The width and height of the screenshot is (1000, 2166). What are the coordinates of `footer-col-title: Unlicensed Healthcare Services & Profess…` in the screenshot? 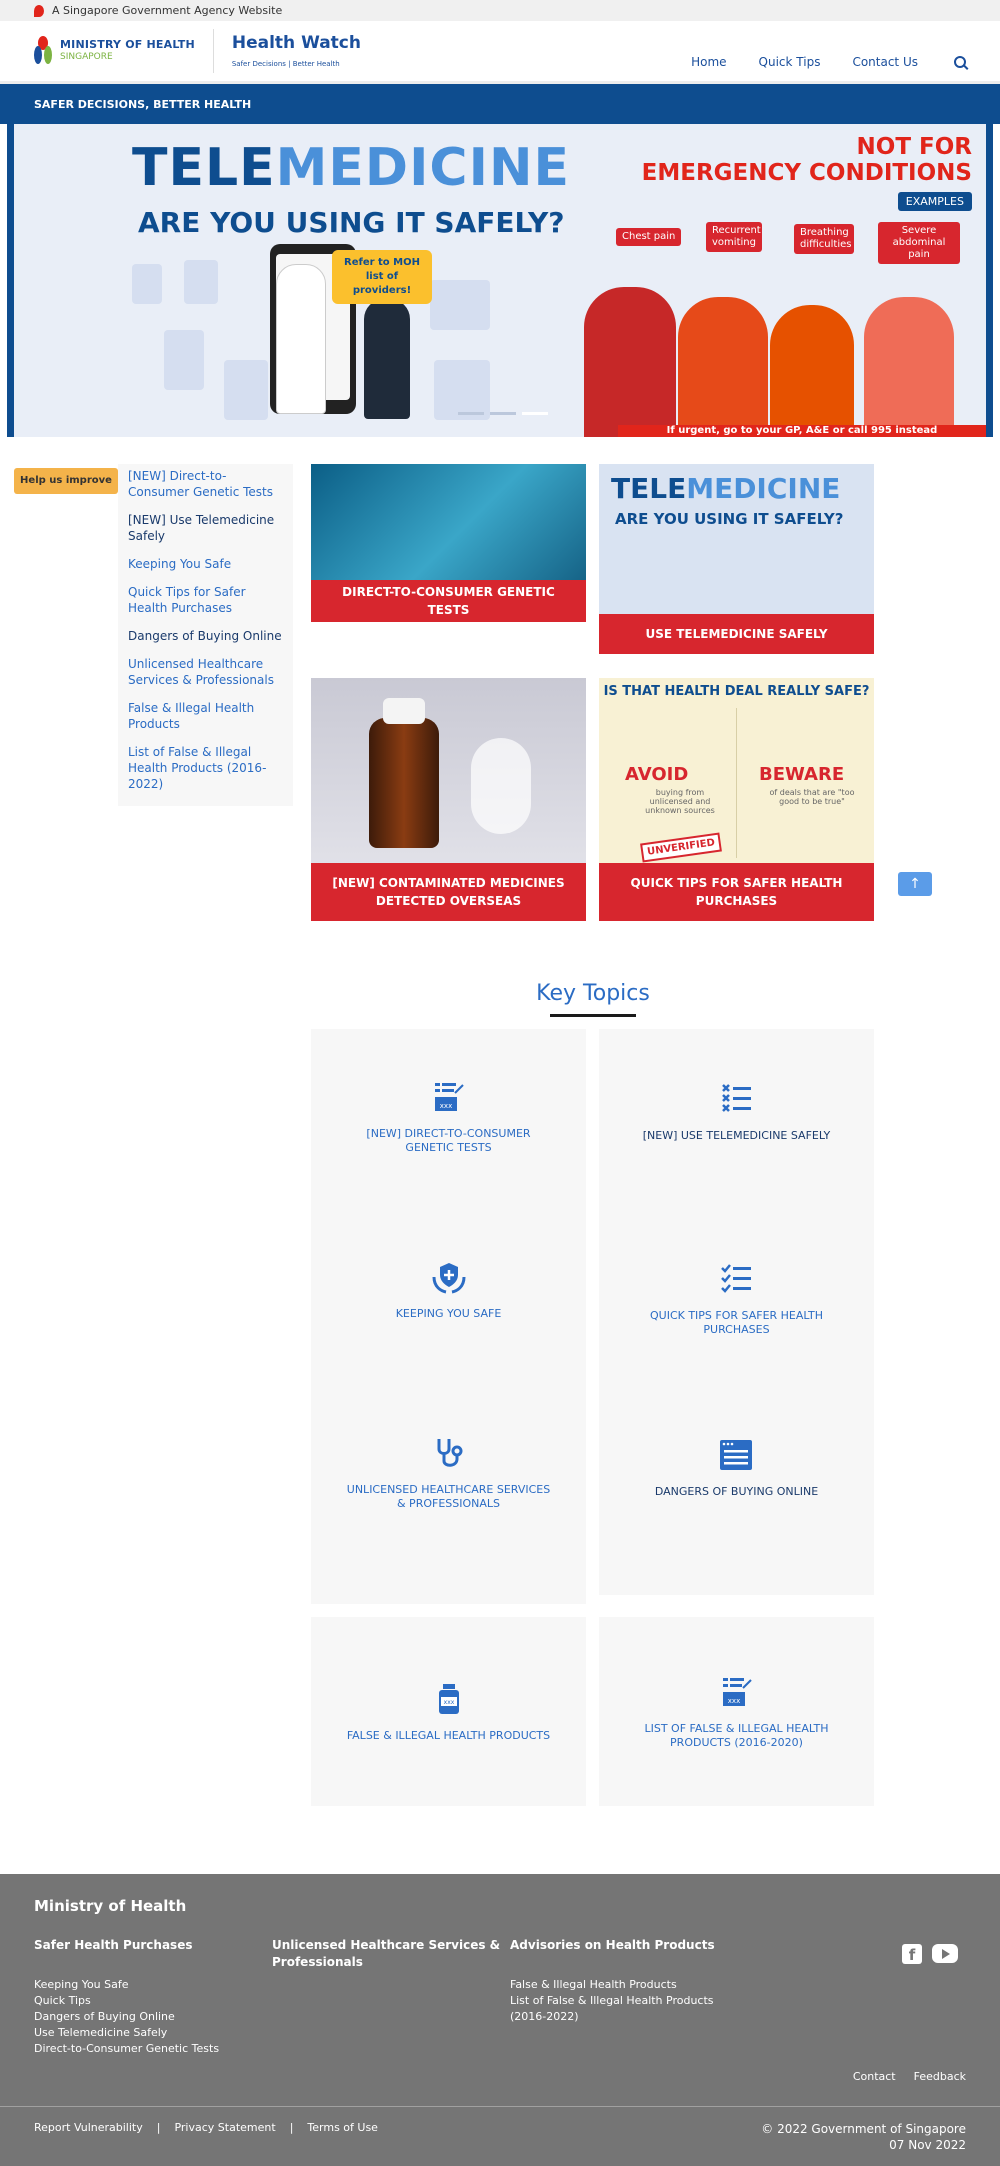 It's located at (391, 1957).